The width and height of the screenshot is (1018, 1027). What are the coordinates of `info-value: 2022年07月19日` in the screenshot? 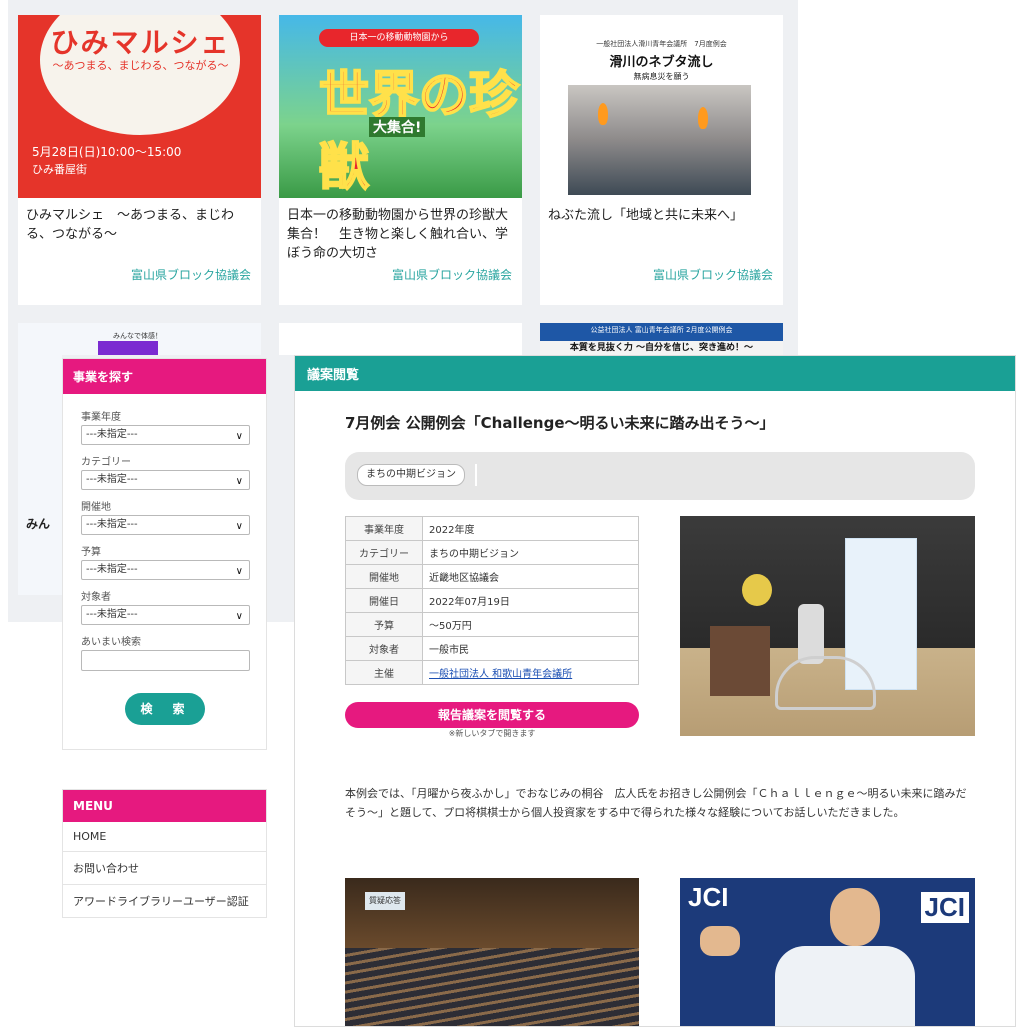 It's located at (530, 600).